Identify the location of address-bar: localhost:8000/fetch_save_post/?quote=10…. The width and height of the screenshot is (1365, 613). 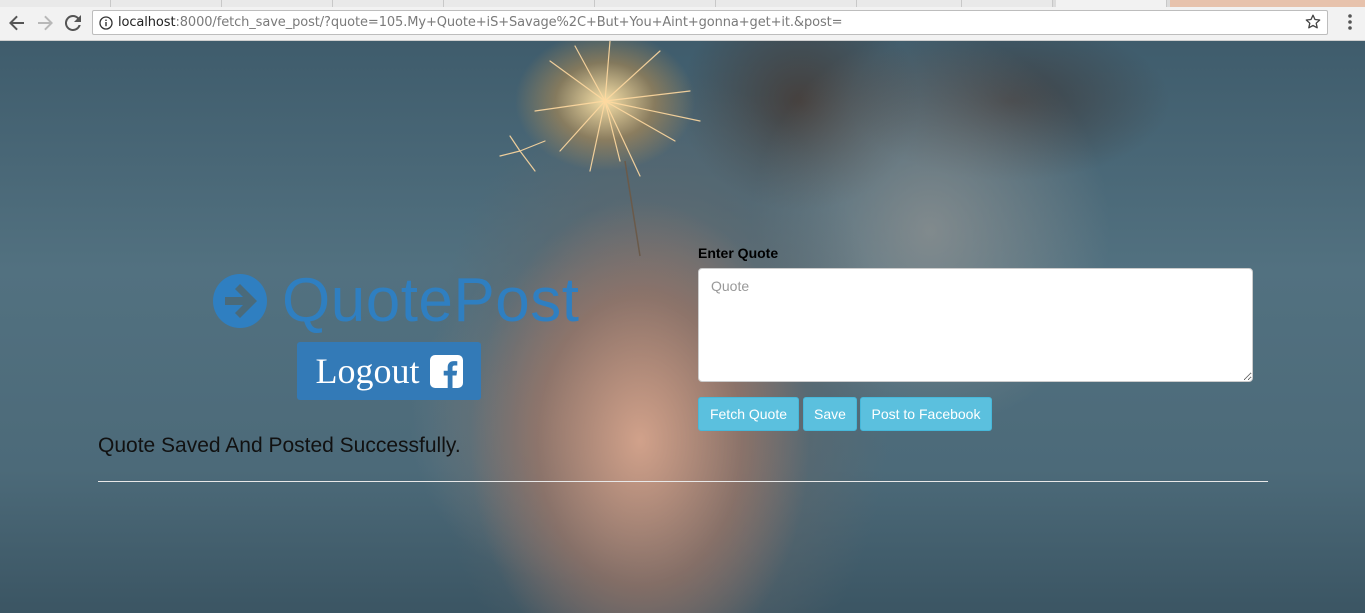
(710, 22).